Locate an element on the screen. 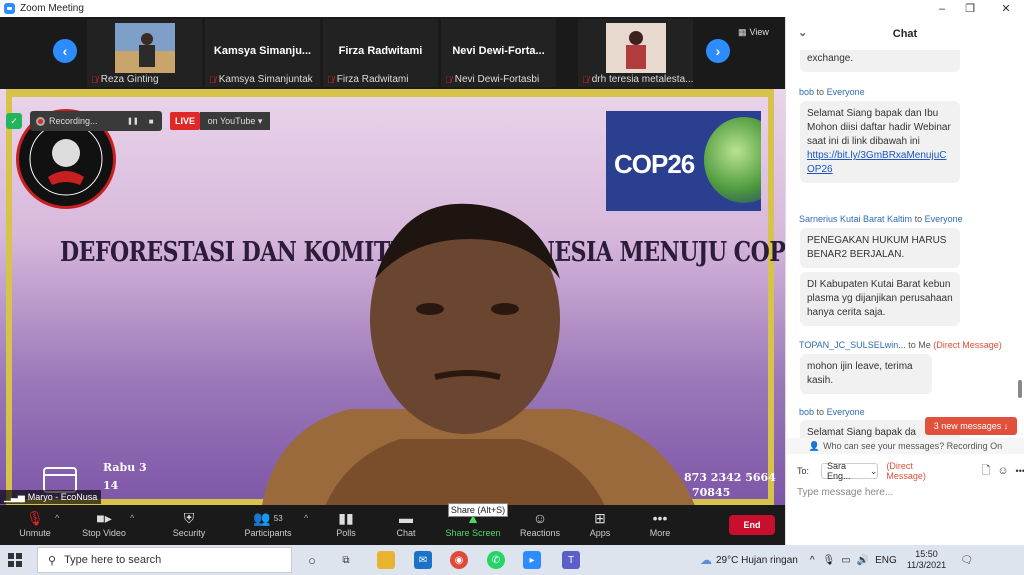 This screenshot has width=1024, height=575. pause-recording-button: ❚❚ is located at coordinates (133, 121).